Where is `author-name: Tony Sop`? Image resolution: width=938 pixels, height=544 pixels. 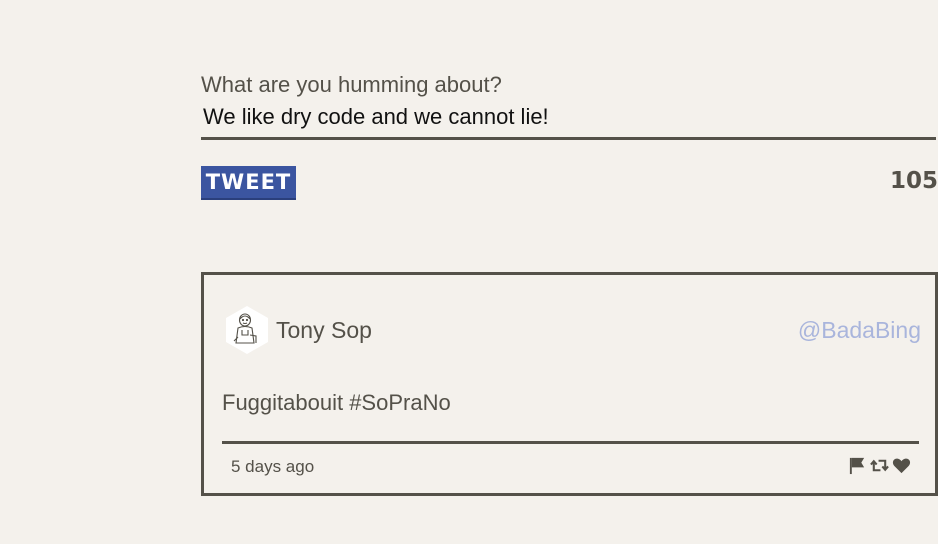 author-name: Tony Sop is located at coordinates (324, 330).